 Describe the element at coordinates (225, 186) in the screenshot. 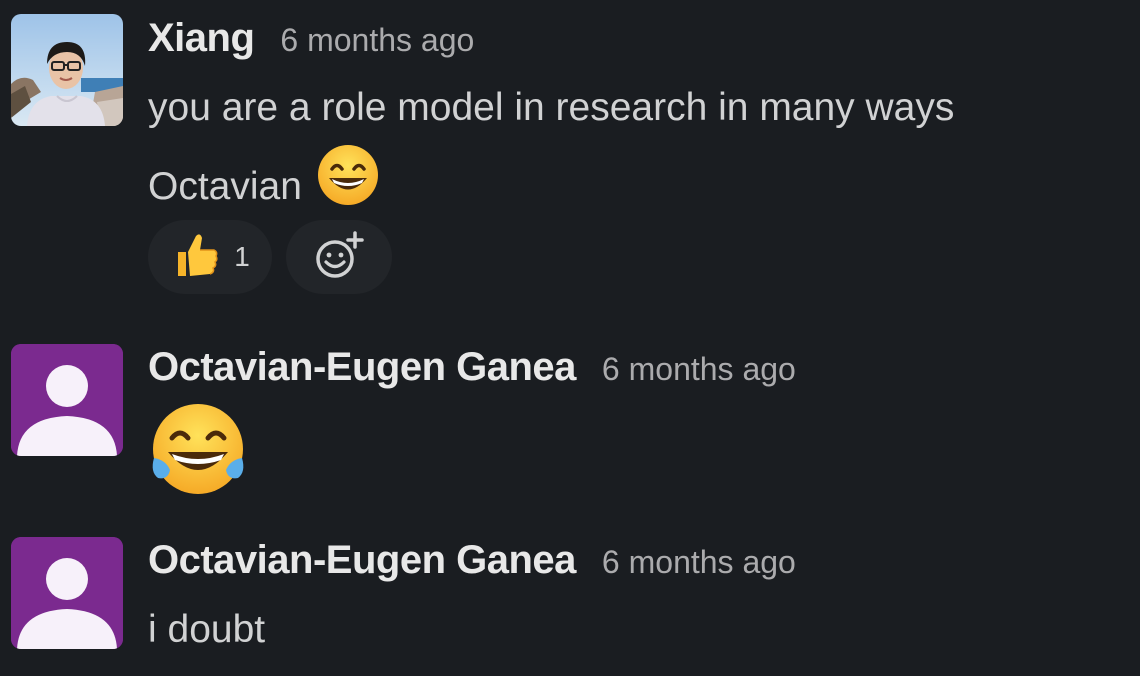

I see `message-text-line-2-label: Octavian` at that location.